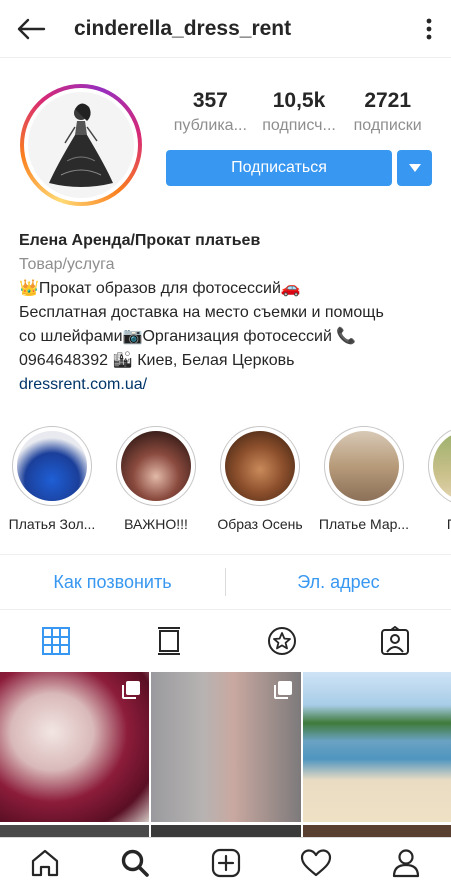 Image resolution: width=451 pixels, height=887 pixels. What do you see at coordinates (160, 288) in the screenshot?
I see `bio-line: 👑Прокат образов для фотосессий🚗` at bounding box center [160, 288].